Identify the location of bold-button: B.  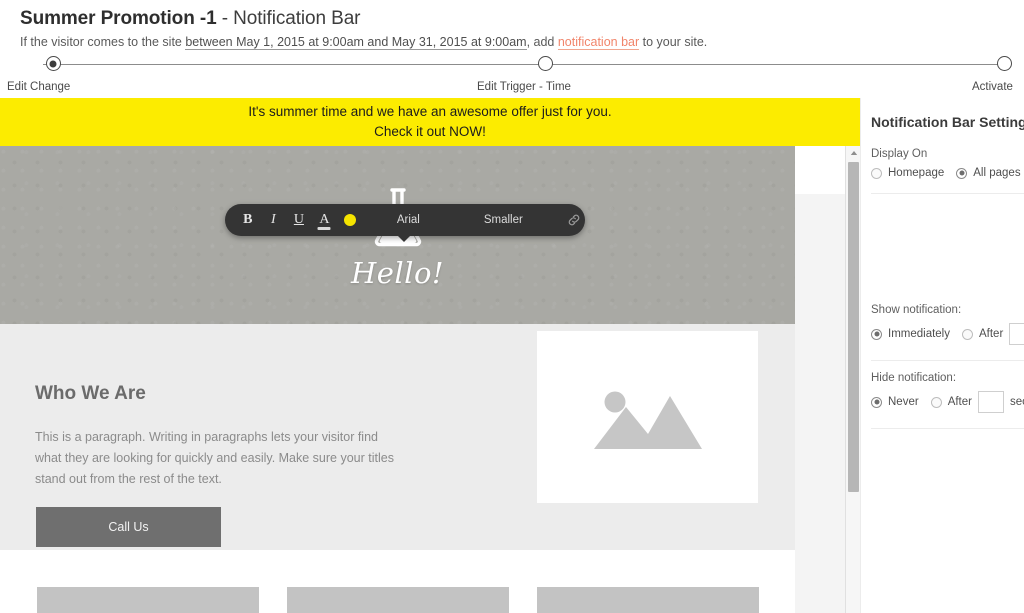
(248, 220).